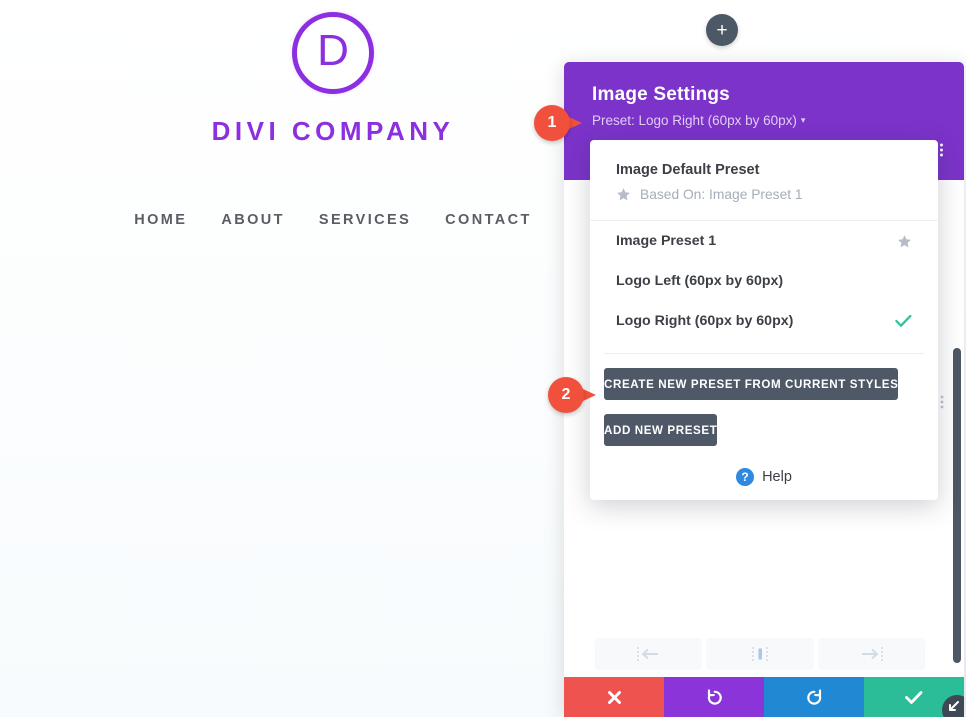 The image size is (966, 717). What do you see at coordinates (333, 50) in the screenshot?
I see `logo-letter: D` at bounding box center [333, 50].